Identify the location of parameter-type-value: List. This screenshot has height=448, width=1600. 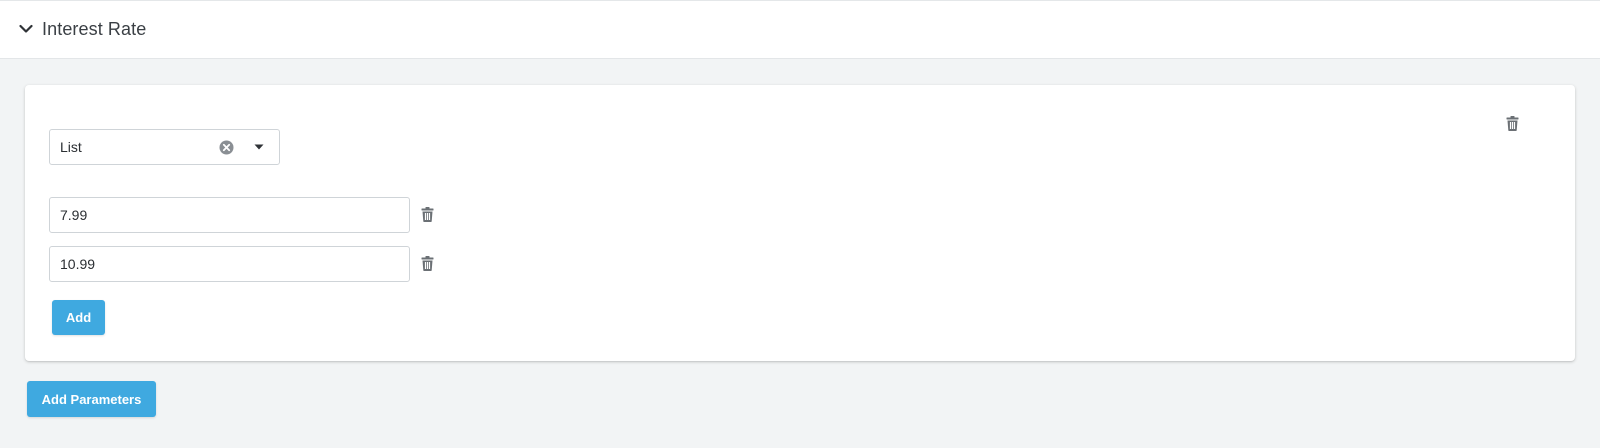
(71, 147).